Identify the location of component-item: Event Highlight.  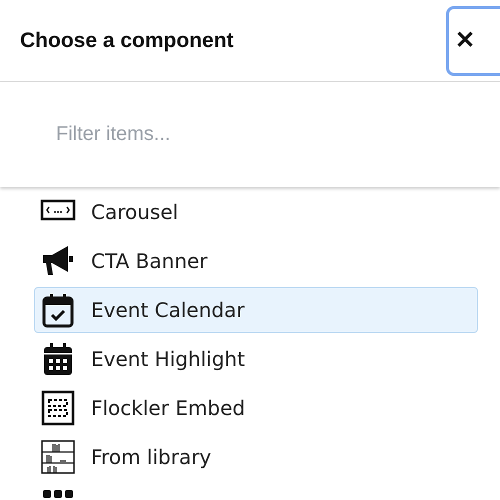
(256, 359).